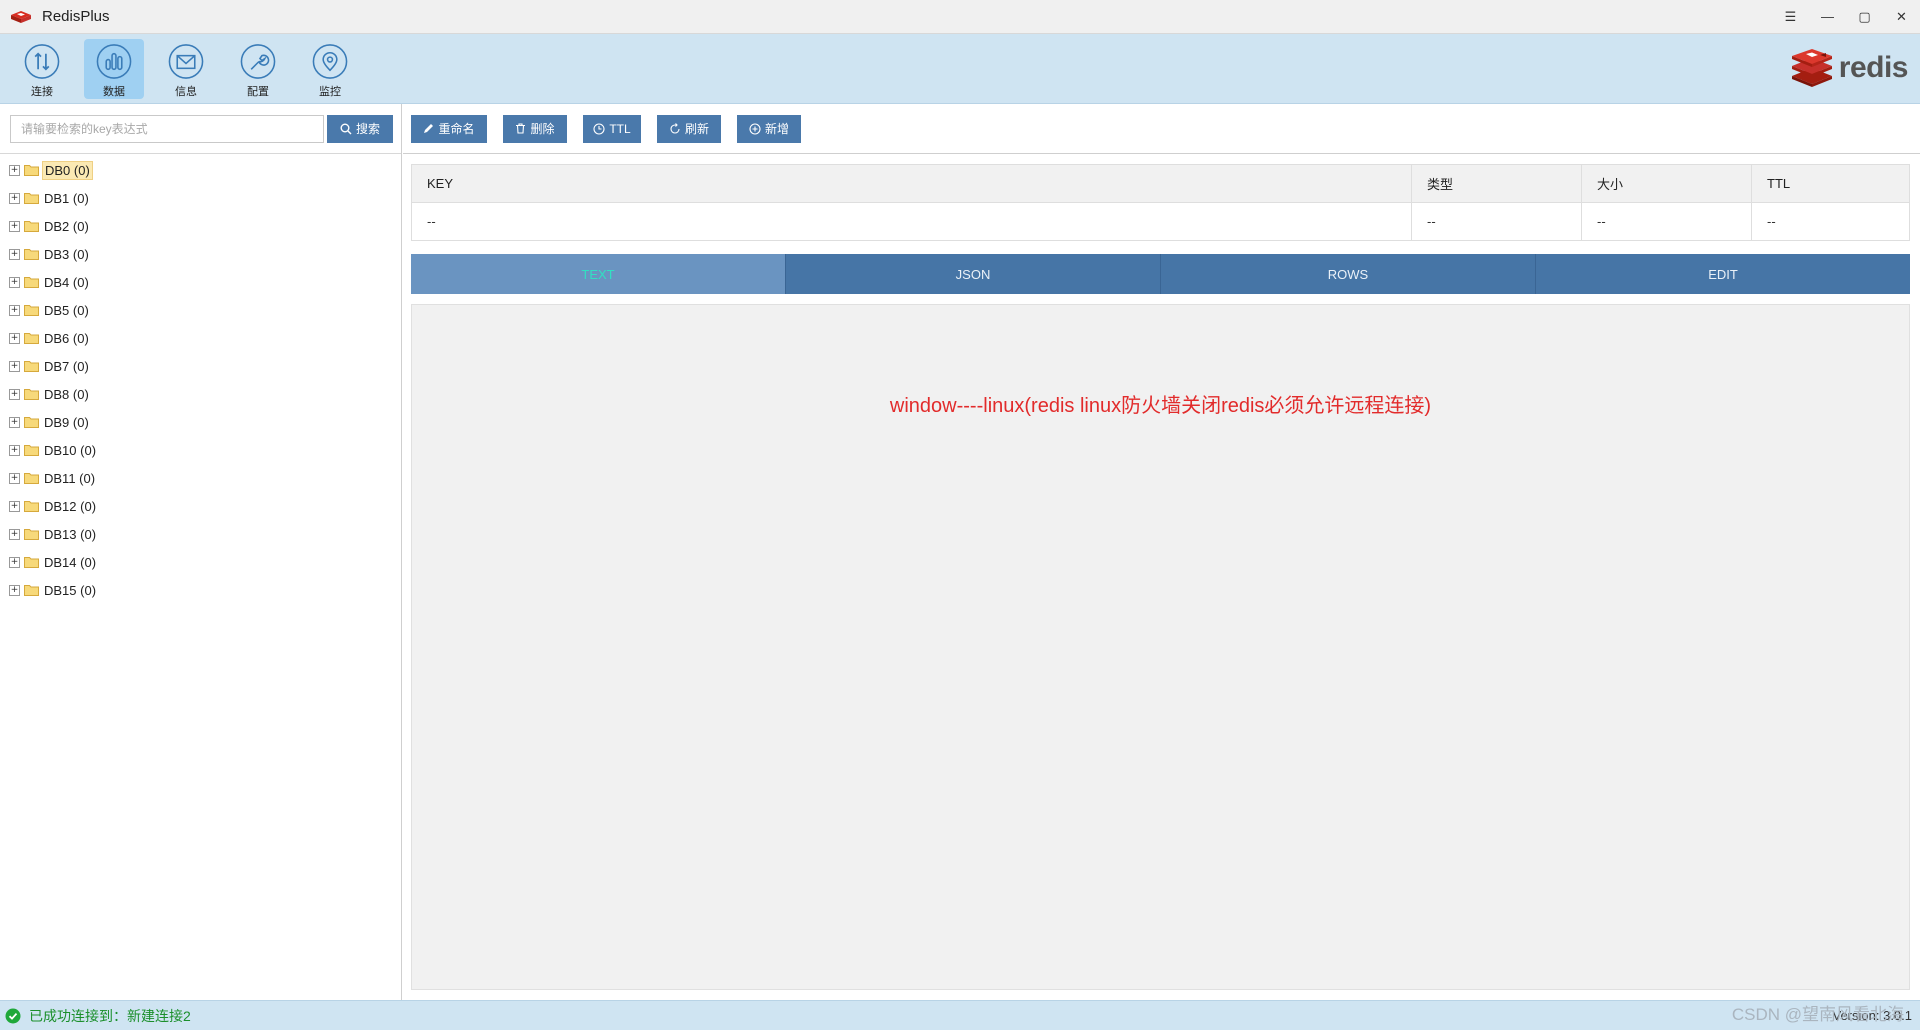 The width and height of the screenshot is (1920, 1030). I want to click on watermark: CSDN @望南风看北海, so click(1817, 1014).